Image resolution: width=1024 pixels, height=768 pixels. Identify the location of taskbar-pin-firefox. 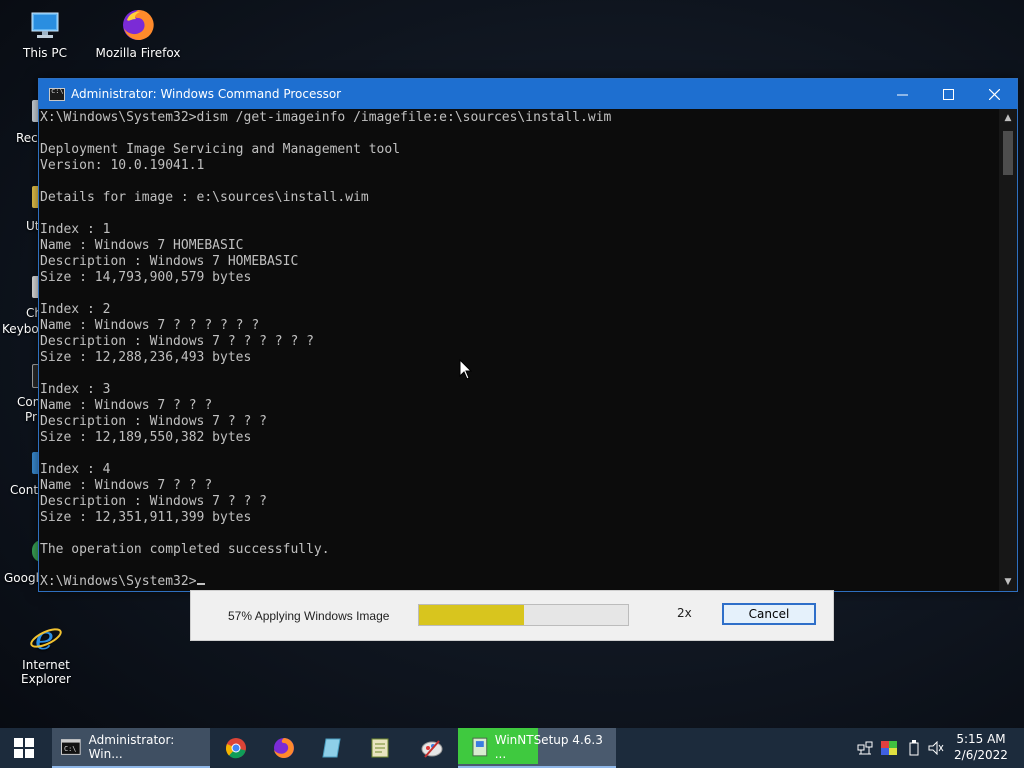
(284, 748).